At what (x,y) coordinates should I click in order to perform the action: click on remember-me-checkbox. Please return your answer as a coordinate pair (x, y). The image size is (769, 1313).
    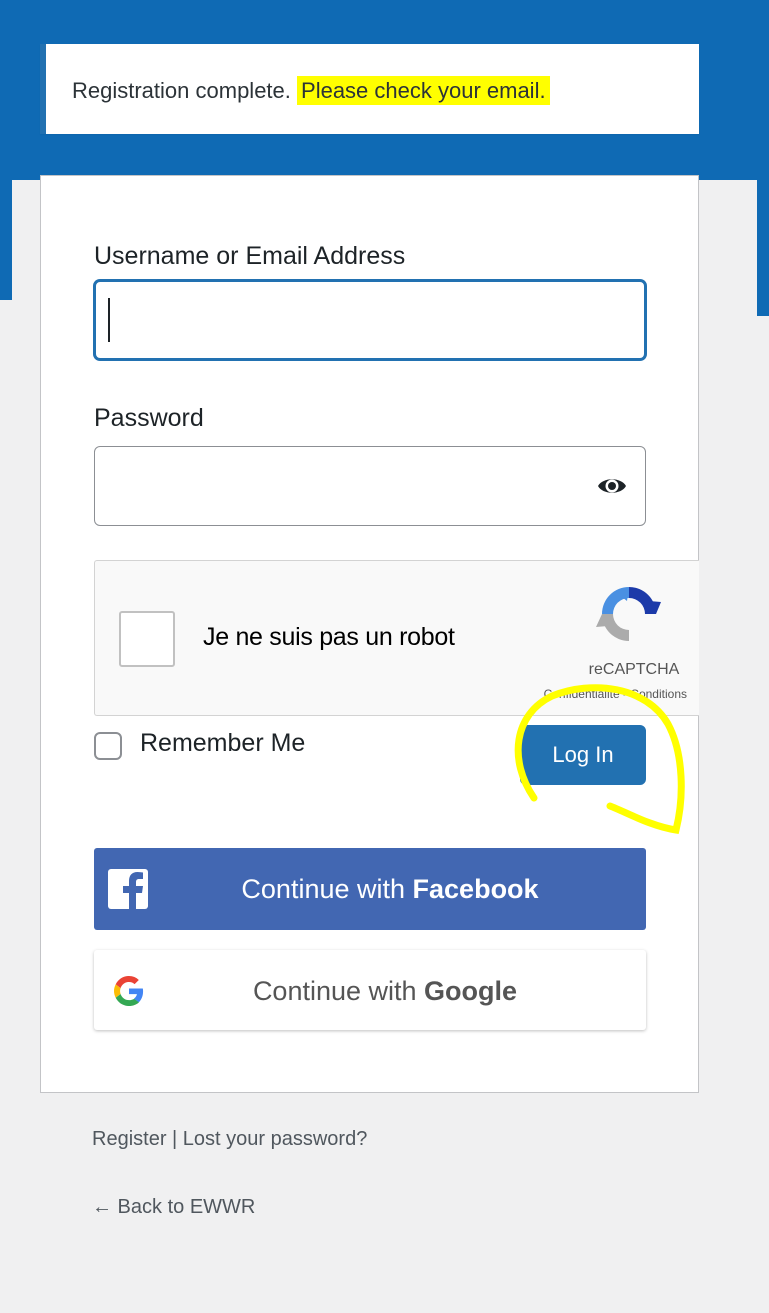
    Looking at the image, I should click on (108, 746).